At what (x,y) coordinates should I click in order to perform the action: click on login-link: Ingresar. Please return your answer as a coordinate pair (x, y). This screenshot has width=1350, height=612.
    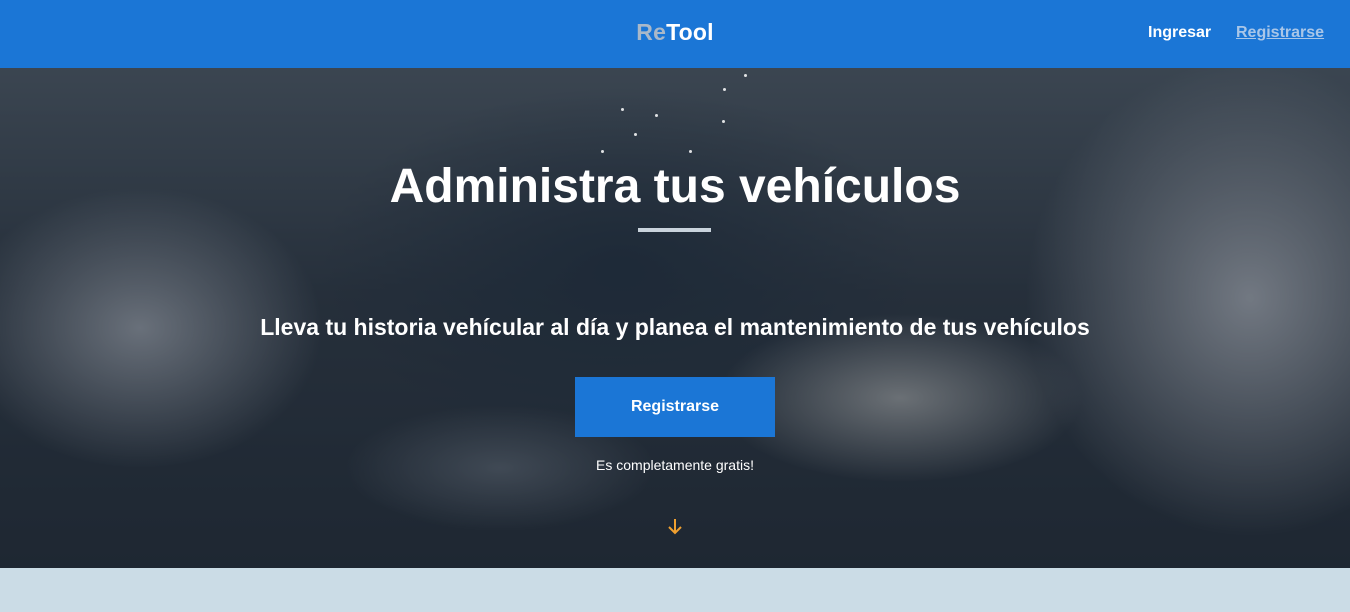
    Looking at the image, I should click on (1179, 33).